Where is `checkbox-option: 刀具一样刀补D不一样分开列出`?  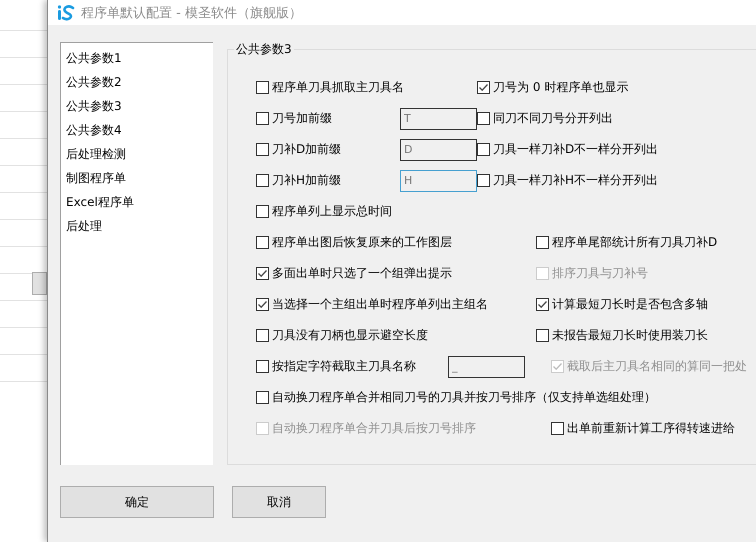 checkbox-option: 刀具一样刀补D不一样分开列出 is located at coordinates (567, 149).